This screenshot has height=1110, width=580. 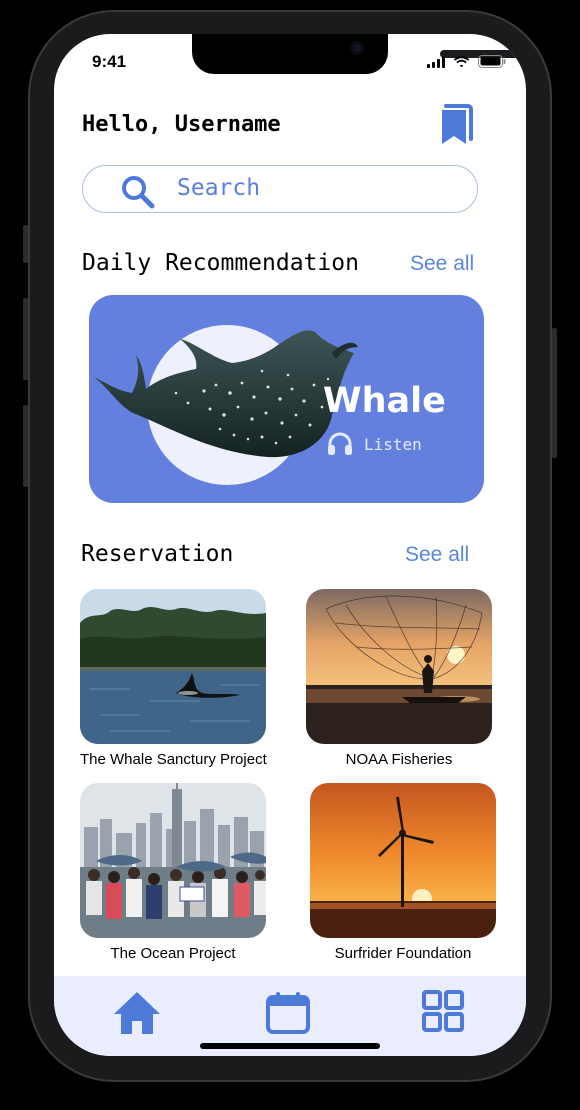 What do you see at coordinates (442, 264) in the screenshot?
I see `daily-see-all-link: See all` at bounding box center [442, 264].